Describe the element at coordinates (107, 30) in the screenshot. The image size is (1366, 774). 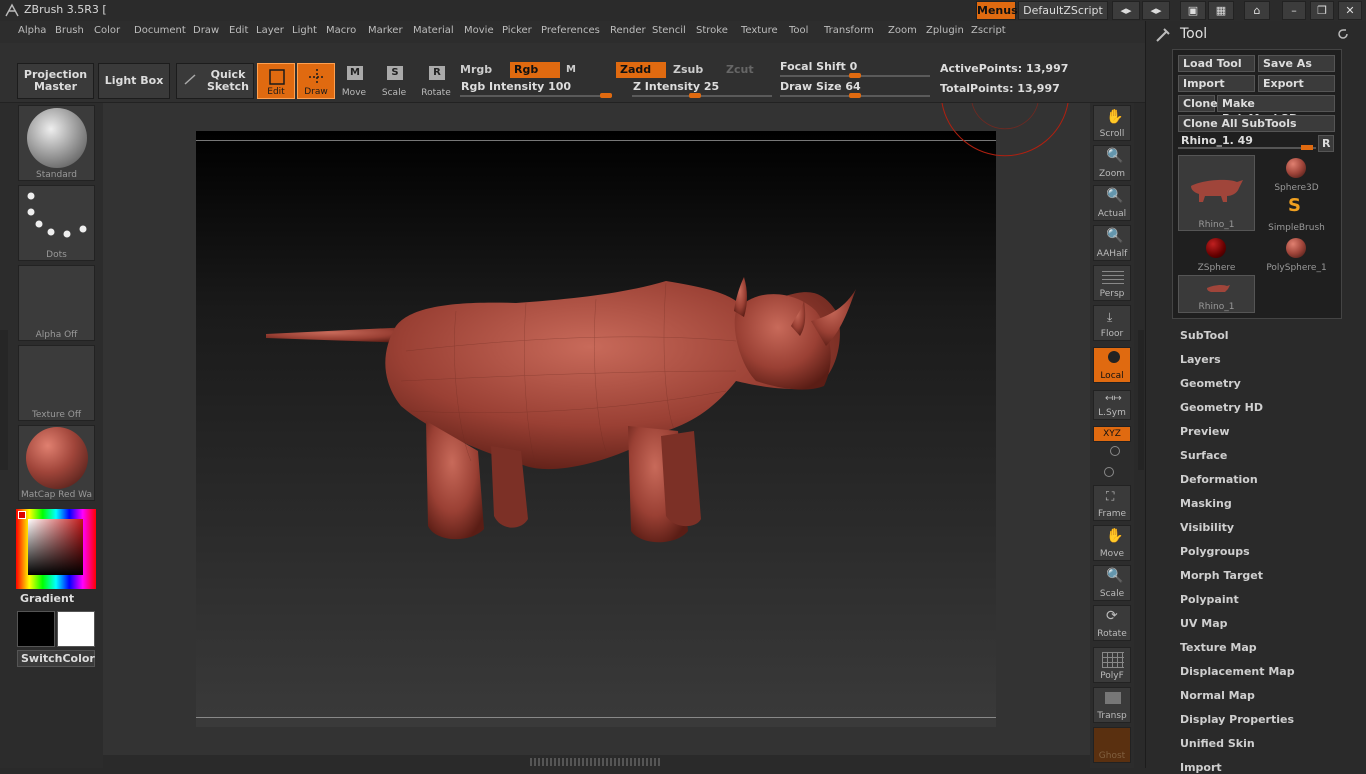
I see `menu-color: Color` at that location.